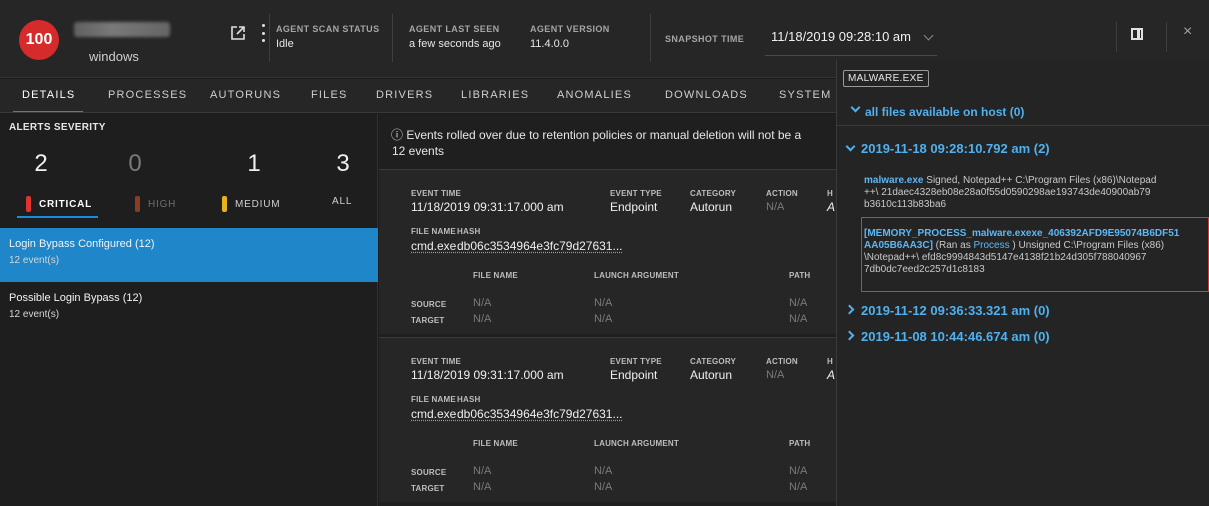 The height and width of the screenshot is (506, 1209). Describe the element at coordinates (238, 33) in the screenshot. I see `open-external-icon` at that location.